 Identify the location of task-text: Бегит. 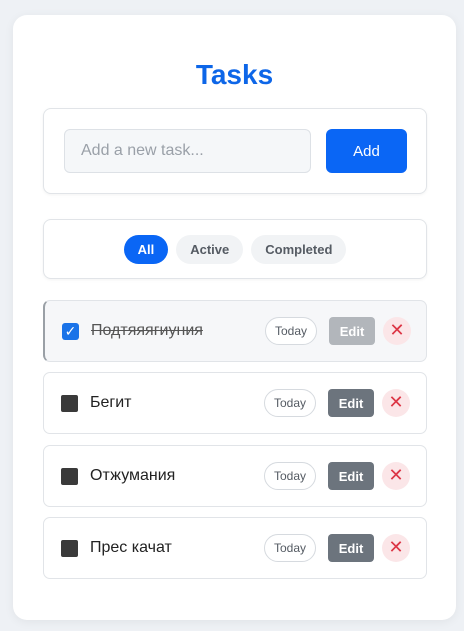
(111, 402).